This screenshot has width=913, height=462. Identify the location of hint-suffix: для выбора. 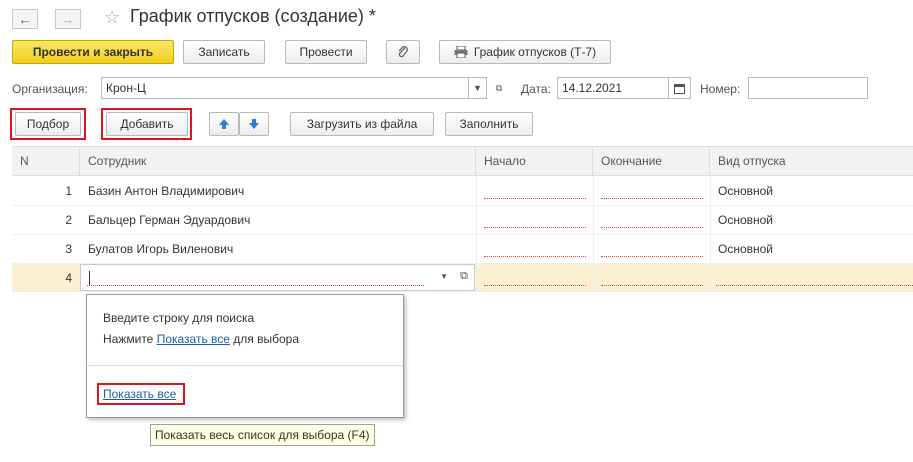
(264, 339).